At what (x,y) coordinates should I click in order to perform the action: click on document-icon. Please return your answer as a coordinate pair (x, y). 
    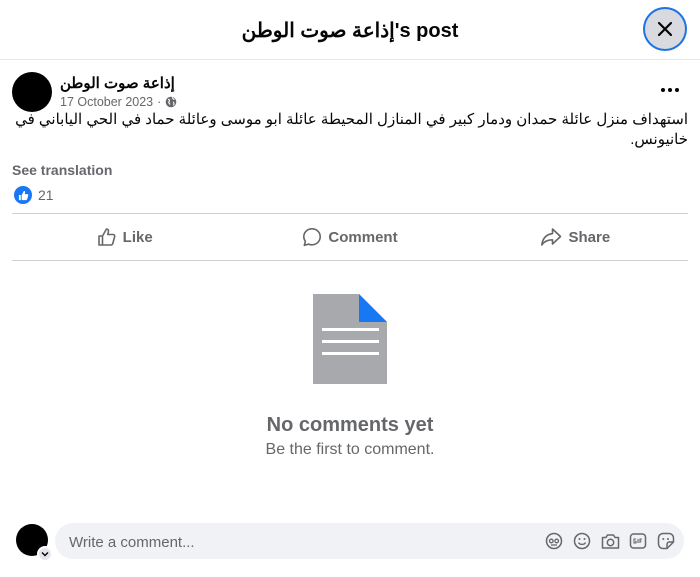
    Looking at the image, I should click on (350, 339).